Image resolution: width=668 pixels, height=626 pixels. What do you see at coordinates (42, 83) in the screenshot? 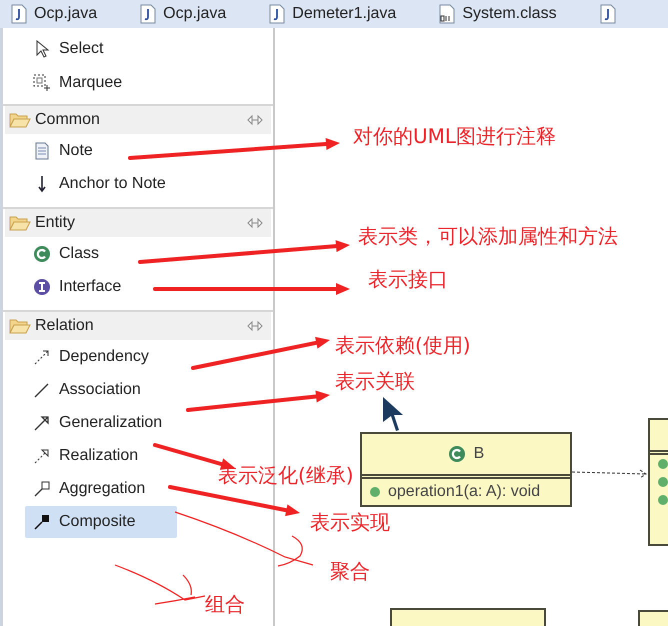
I see `marquee-icon` at bounding box center [42, 83].